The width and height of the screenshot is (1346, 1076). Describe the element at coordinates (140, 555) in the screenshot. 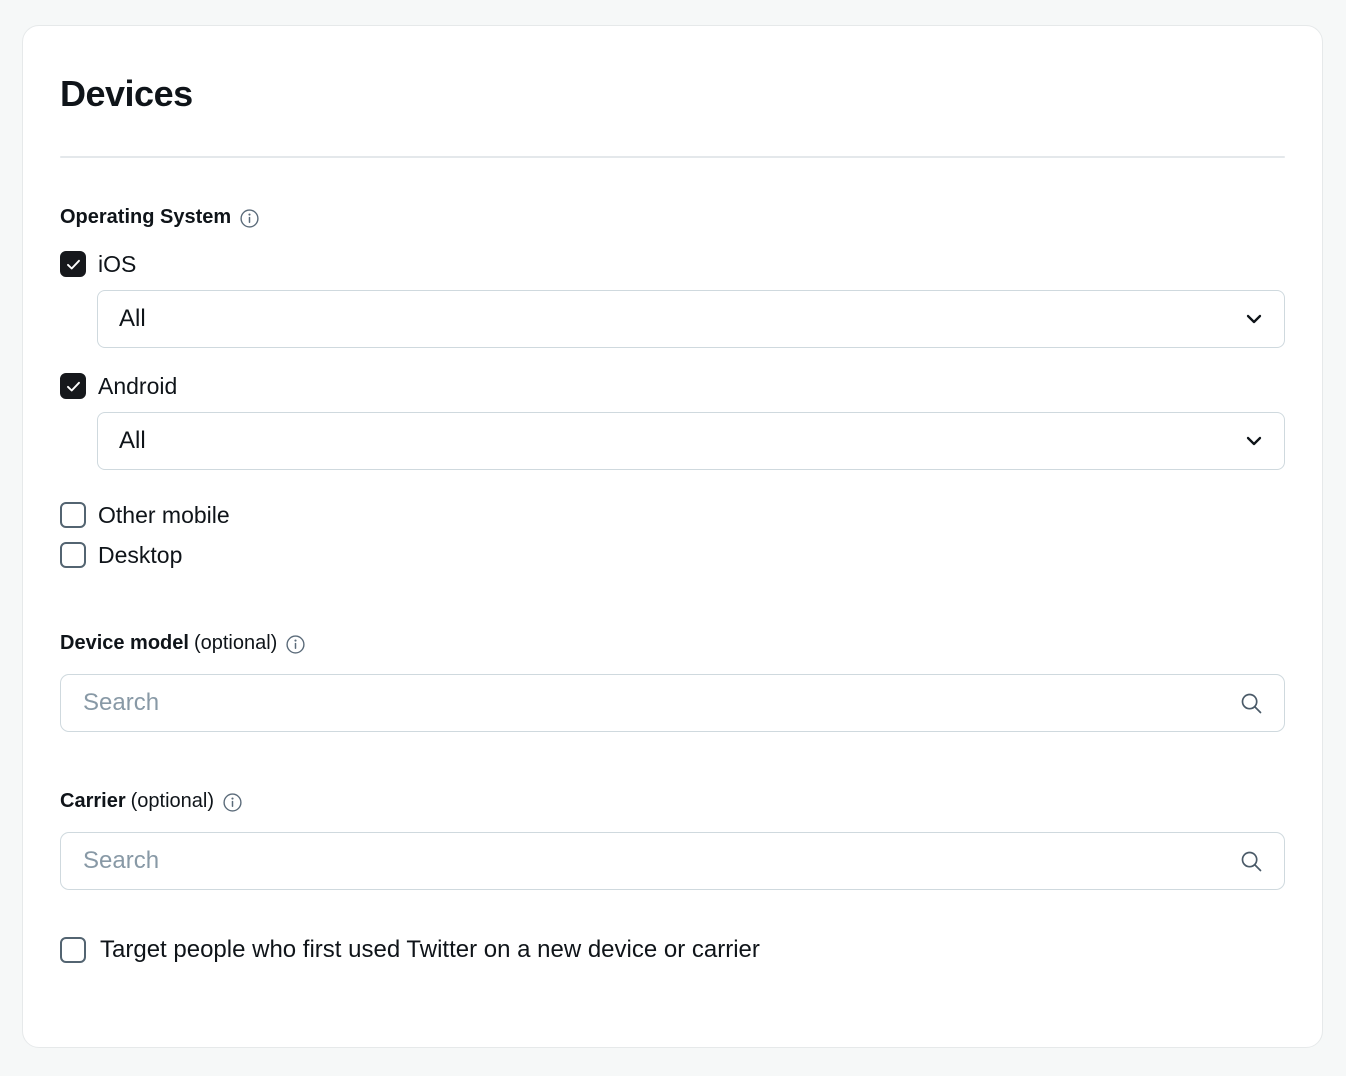

I see `checkbox-label-desktop: Desktop` at that location.